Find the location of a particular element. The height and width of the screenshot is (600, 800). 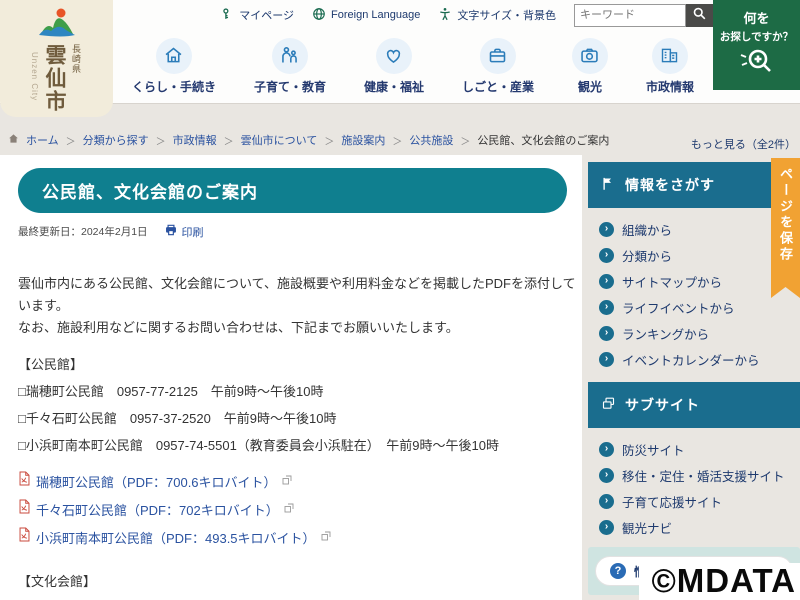

nav-item-shisei: 市政情報 is located at coordinates (670, 66).